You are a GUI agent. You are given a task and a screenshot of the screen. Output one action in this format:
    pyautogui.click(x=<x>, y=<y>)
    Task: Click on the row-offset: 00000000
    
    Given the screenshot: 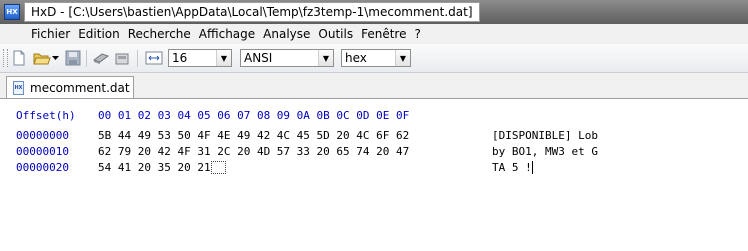 What is the action you would take?
    pyautogui.click(x=42, y=135)
    